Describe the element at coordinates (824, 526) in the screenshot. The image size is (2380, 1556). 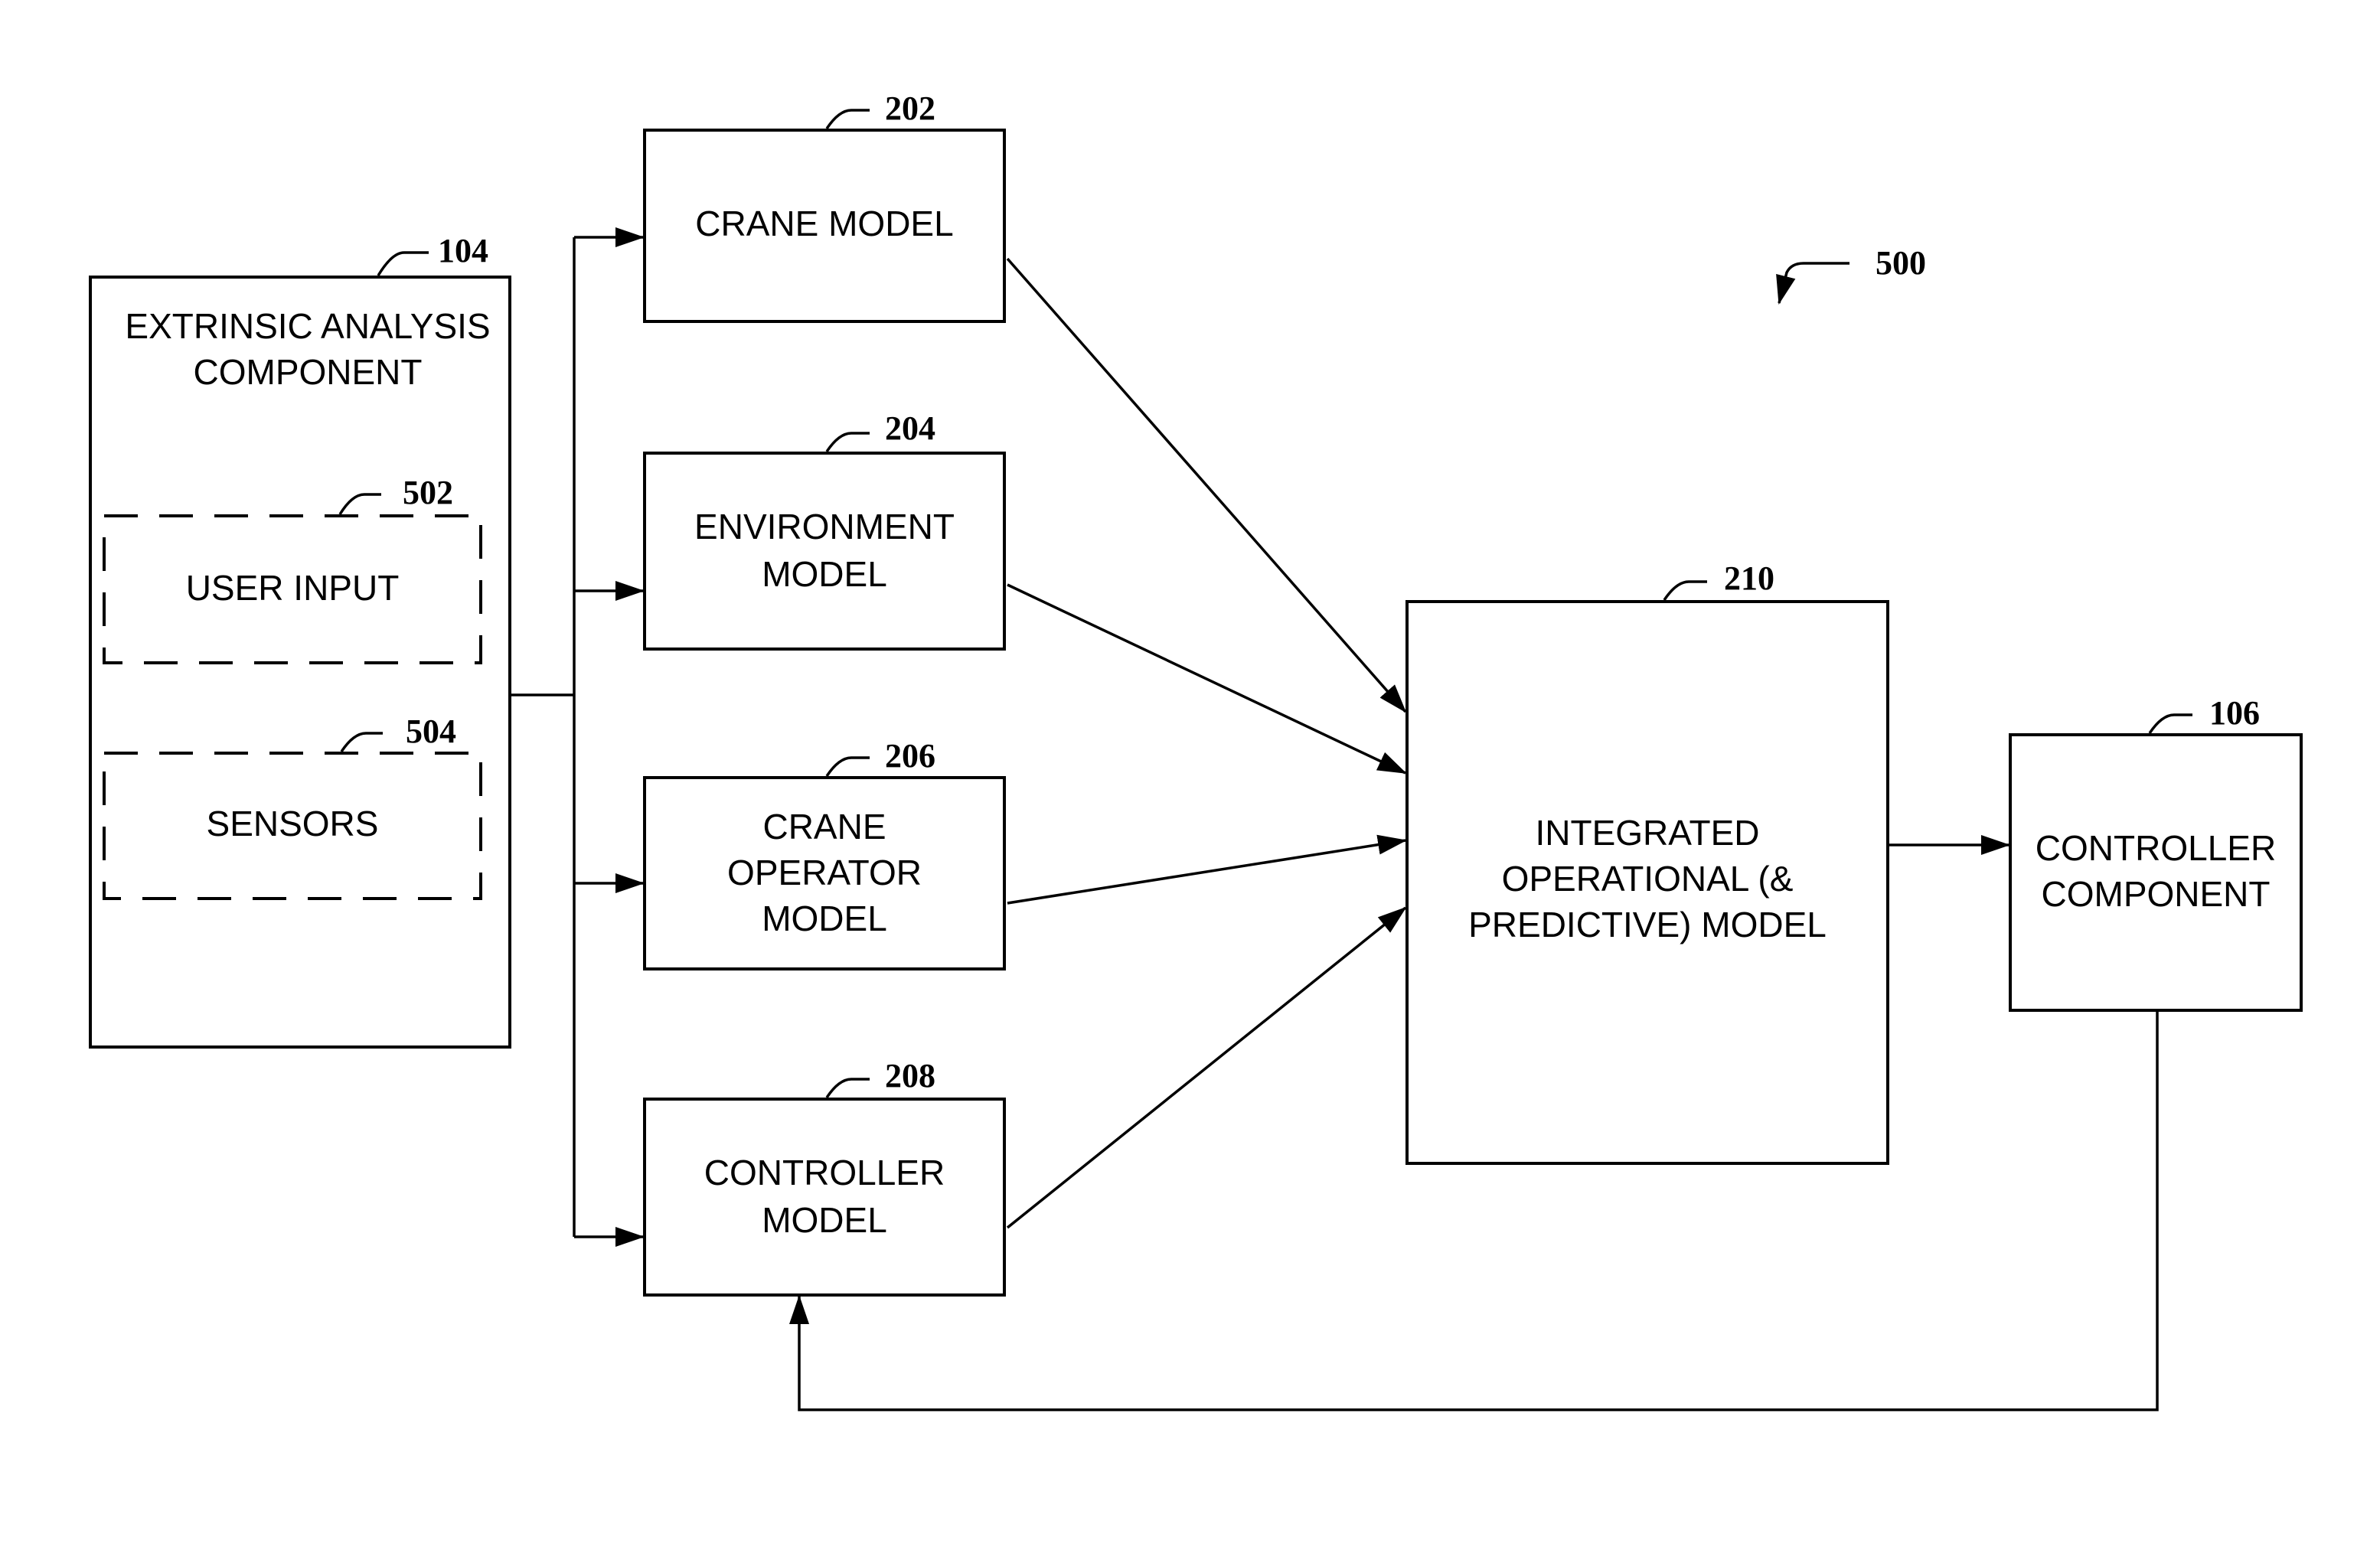
I see `environment-model-line-1: ENVIRONMENT` at that location.